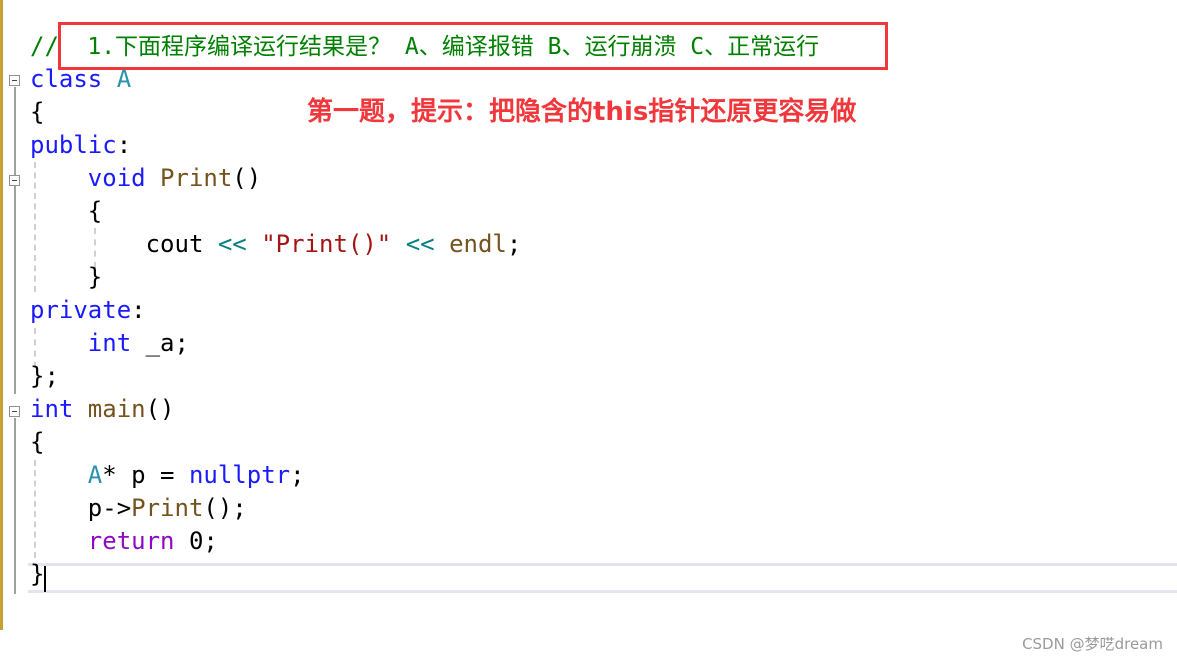 Image resolution: width=1177 pixels, height=662 pixels. I want to click on code-line: };, so click(44, 376).